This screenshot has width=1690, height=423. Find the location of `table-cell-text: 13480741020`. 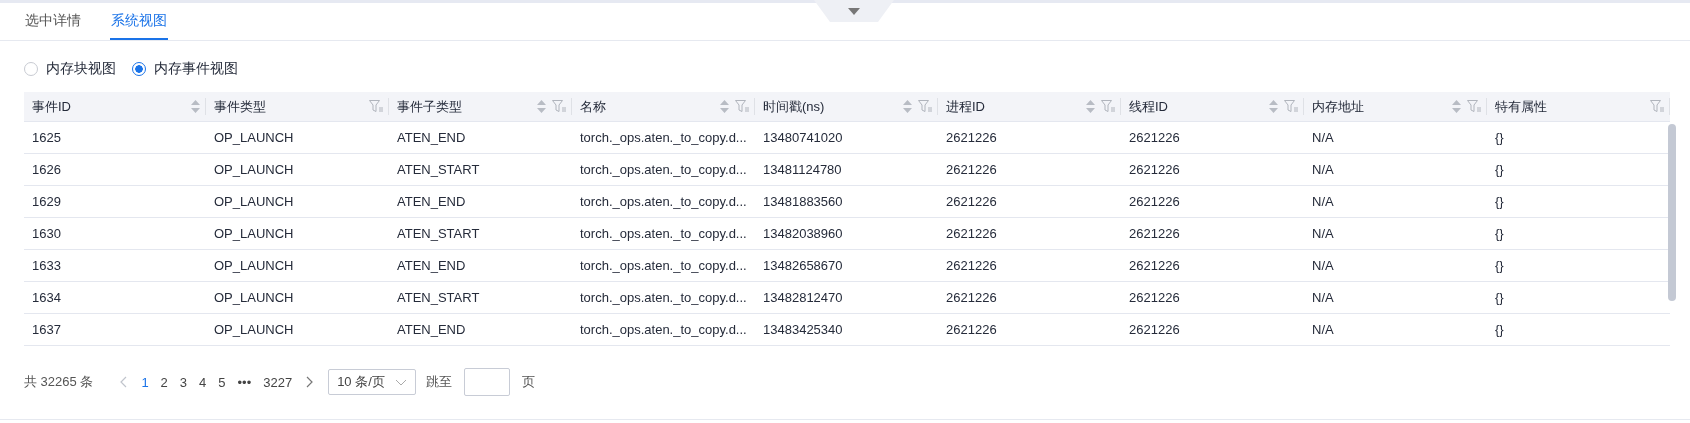

table-cell-text: 13480741020 is located at coordinates (803, 137).